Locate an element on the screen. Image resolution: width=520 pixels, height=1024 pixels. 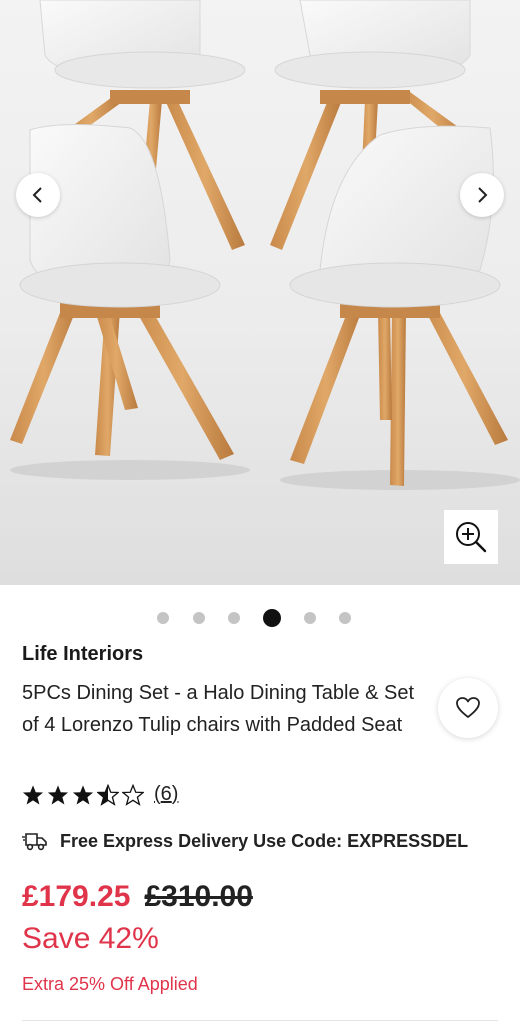
gallery-next-button is located at coordinates (482, 195).